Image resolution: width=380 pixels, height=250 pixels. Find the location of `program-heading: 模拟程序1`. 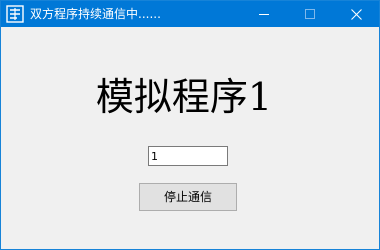

program-heading: 模拟程序1 is located at coordinates (184, 97).